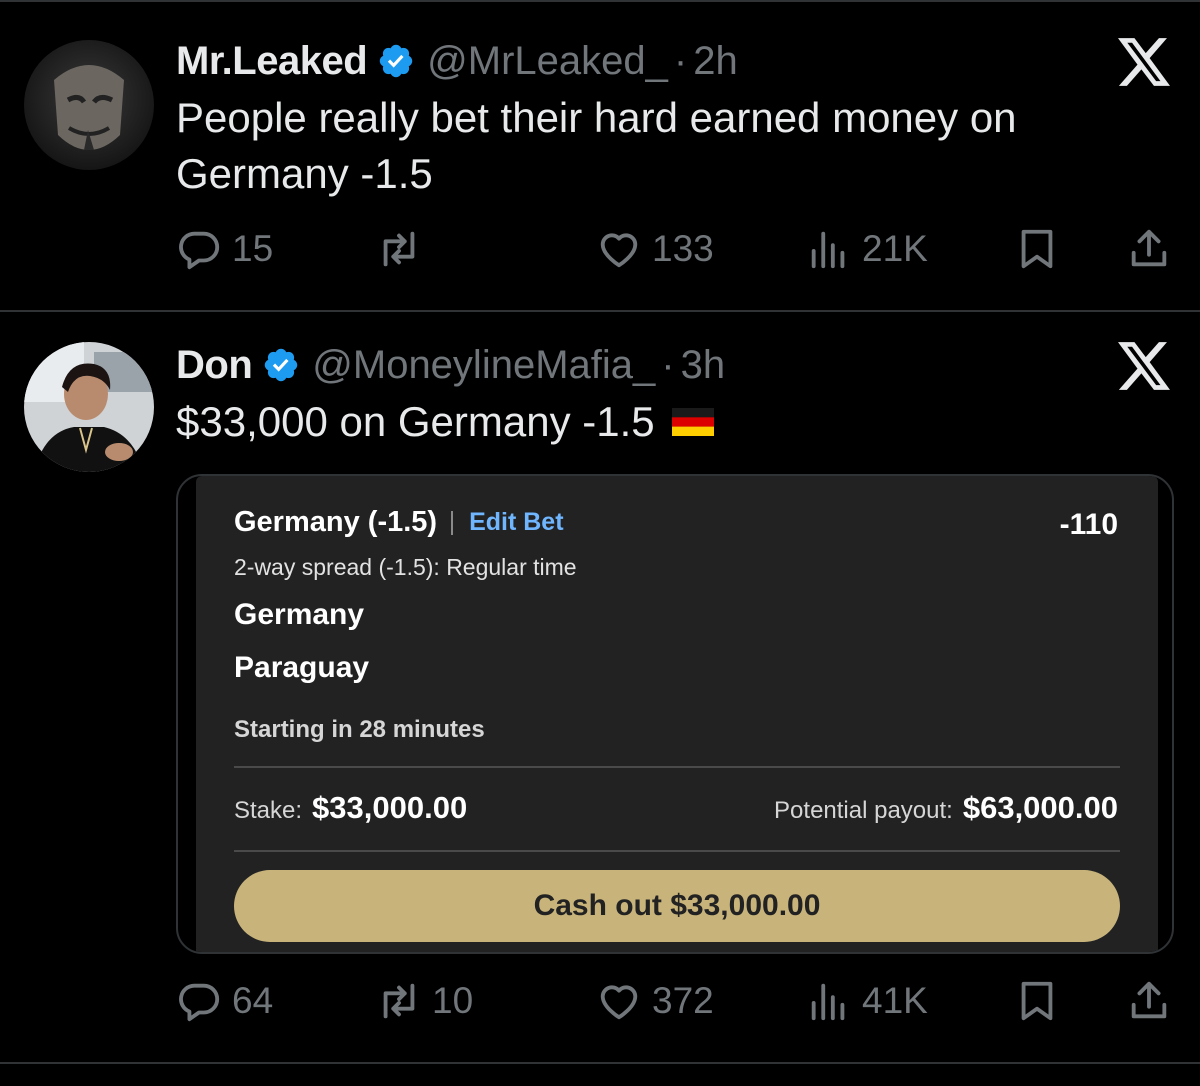  What do you see at coordinates (272, 61) in the screenshot?
I see `display-name: Mr.Leaked` at bounding box center [272, 61].